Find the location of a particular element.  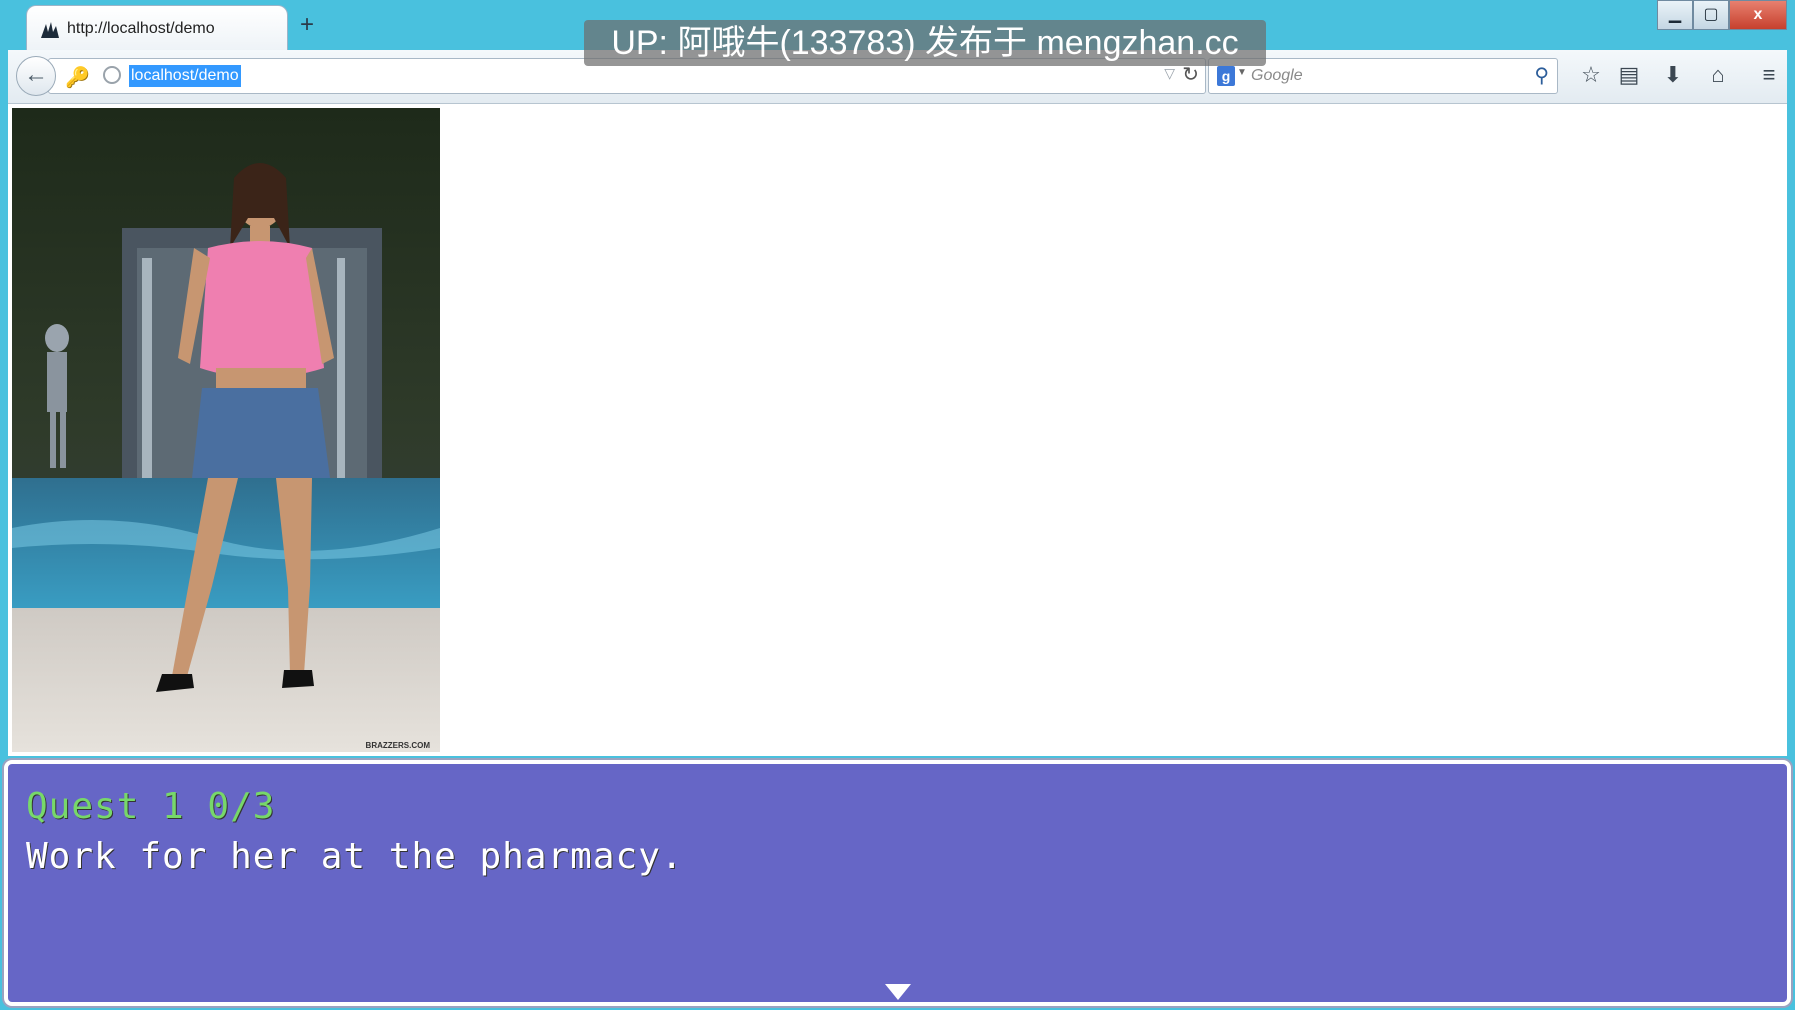

image-watermark-label: BRAZZERS.COM is located at coordinates (398, 745).